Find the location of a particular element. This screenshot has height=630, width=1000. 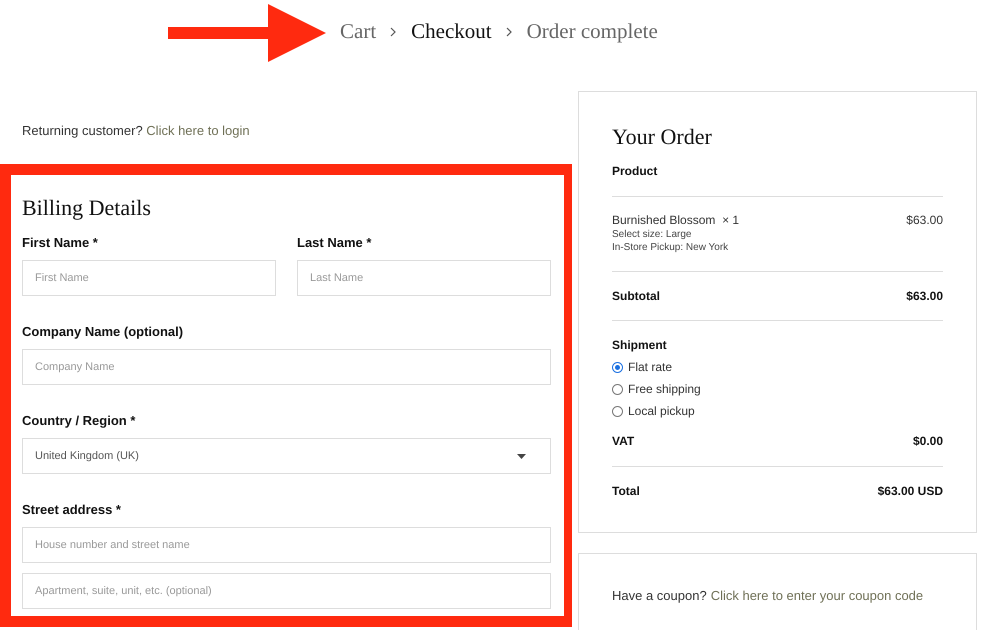

field-label: Street address * is located at coordinates (72, 509).